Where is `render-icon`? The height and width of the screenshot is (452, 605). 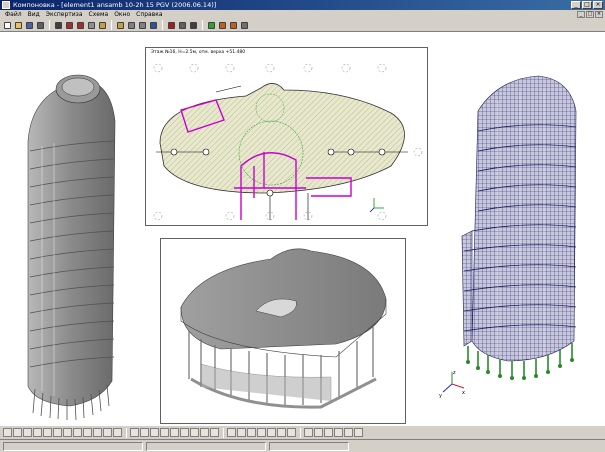
render-icon is located at coordinates (171, 25).